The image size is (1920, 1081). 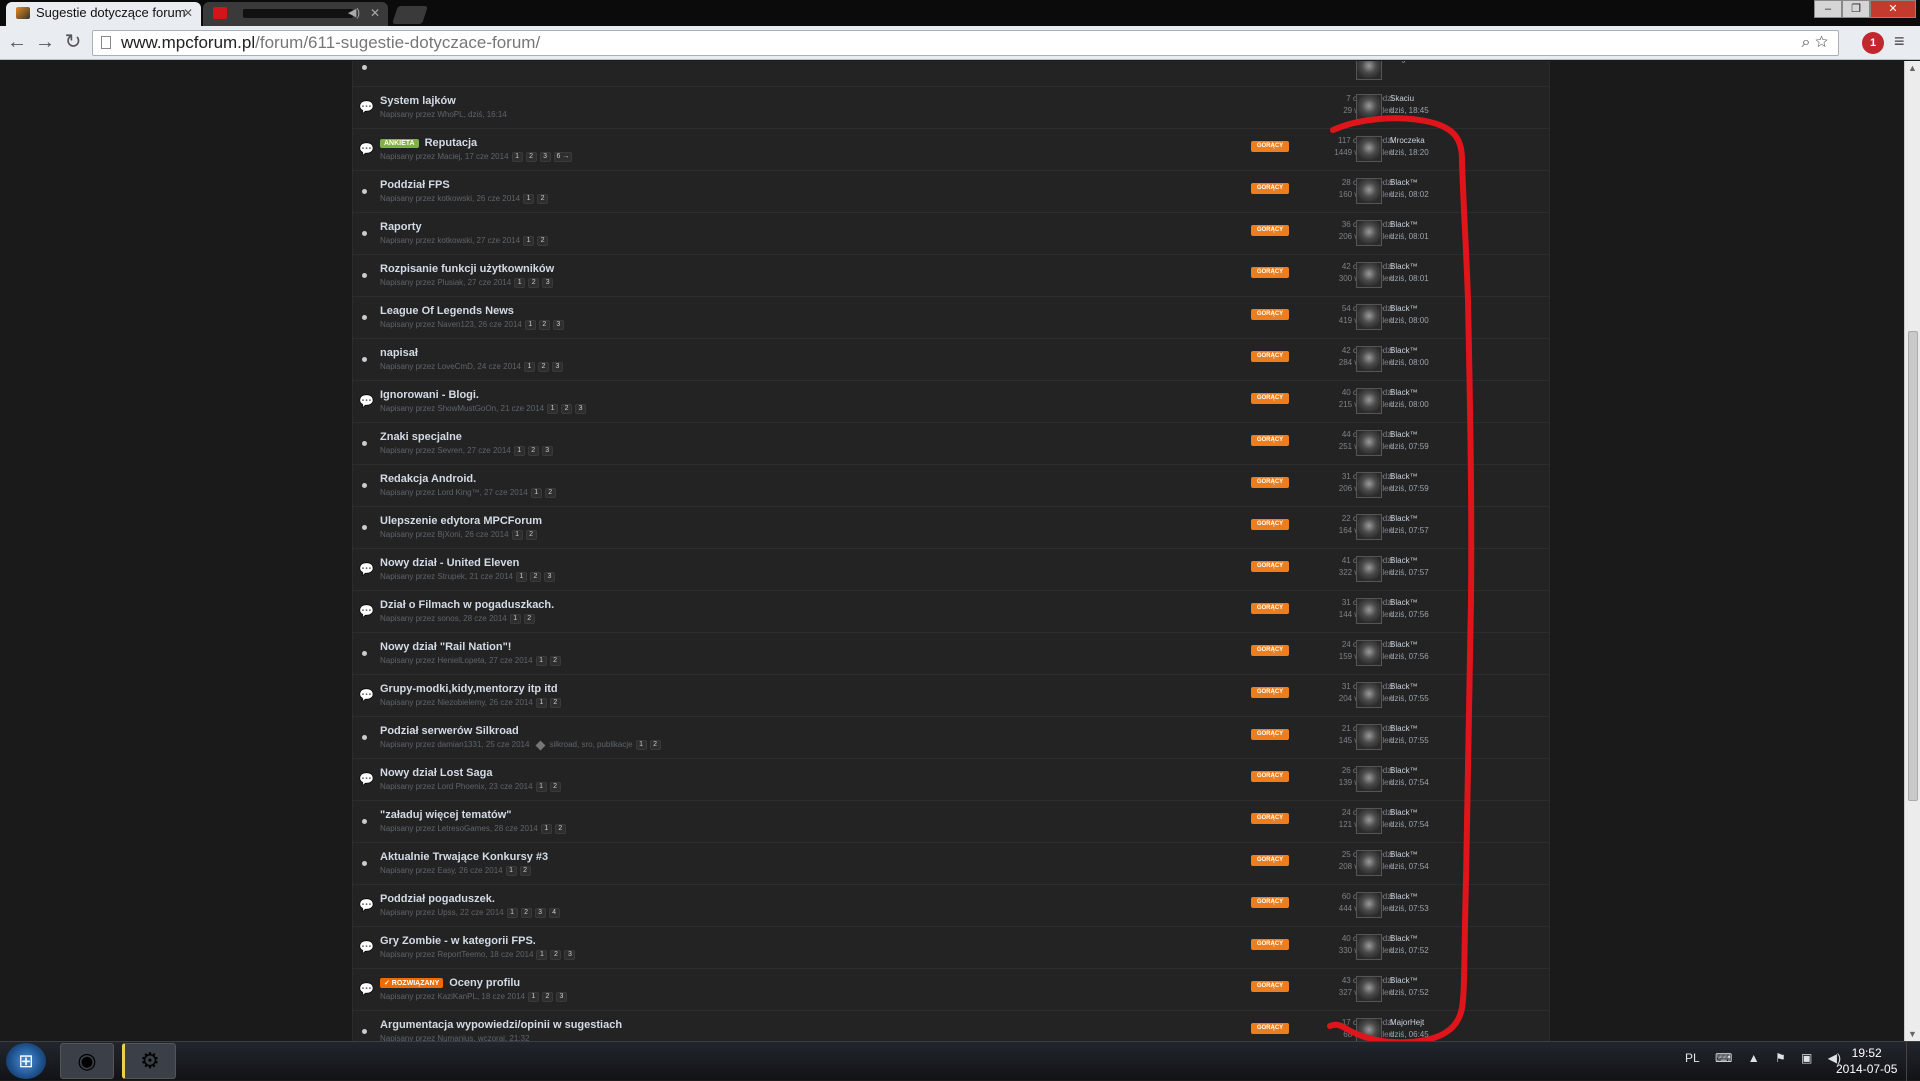 I want to click on chrome-menu-icon: ≡, so click(x=1899, y=41).